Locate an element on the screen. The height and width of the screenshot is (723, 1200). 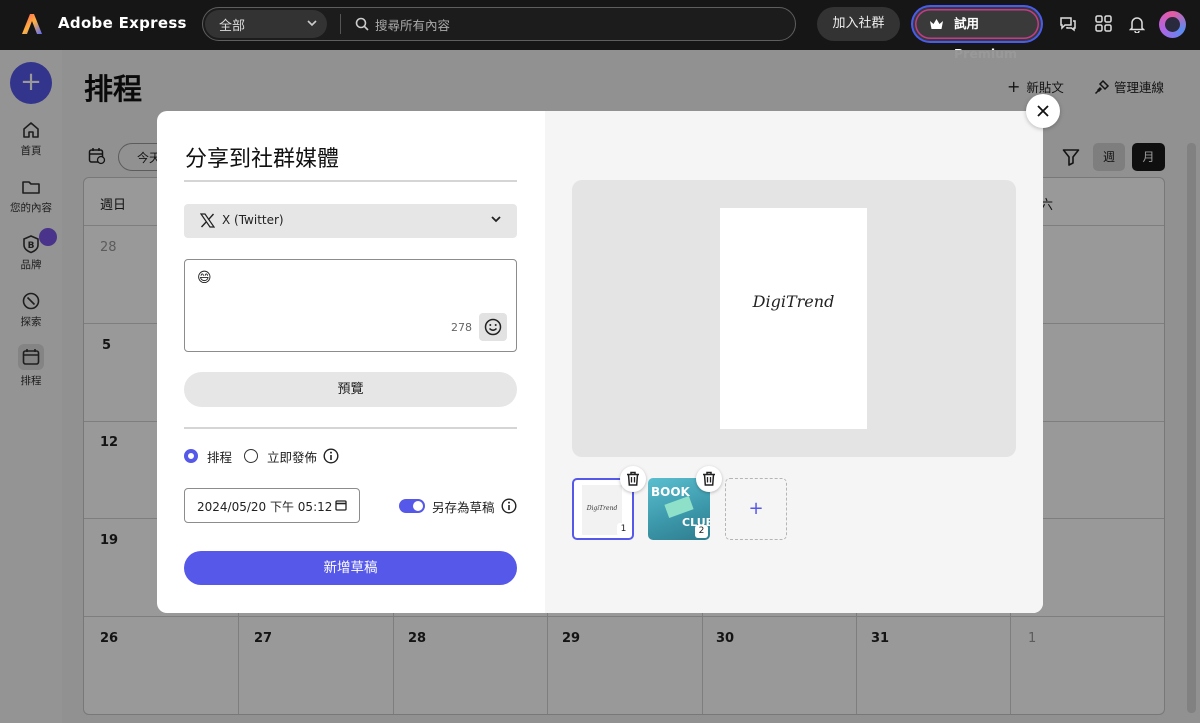
smiley-icon is located at coordinates (493, 327).